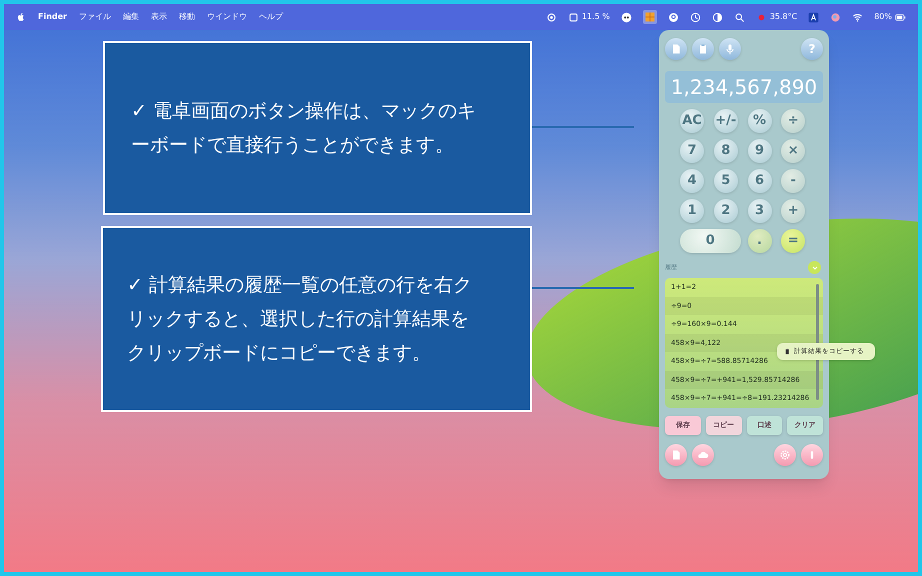  Describe the element at coordinates (692, 211) in the screenshot. I see `calculator-key: 1` at that location.